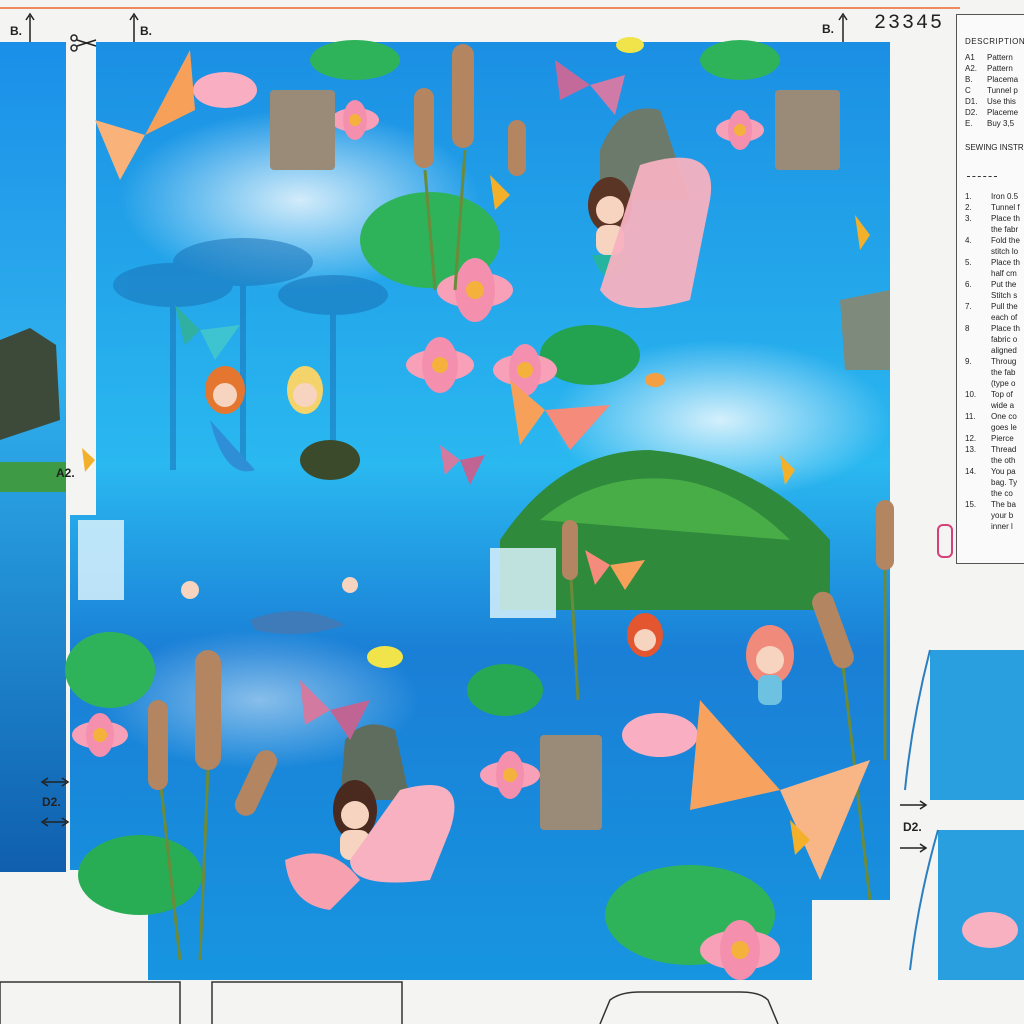 The image size is (1024, 1024). What do you see at coordinates (994, 394) in the screenshot?
I see `sewing-step: 10. Top of` at bounding box center [994, 394].